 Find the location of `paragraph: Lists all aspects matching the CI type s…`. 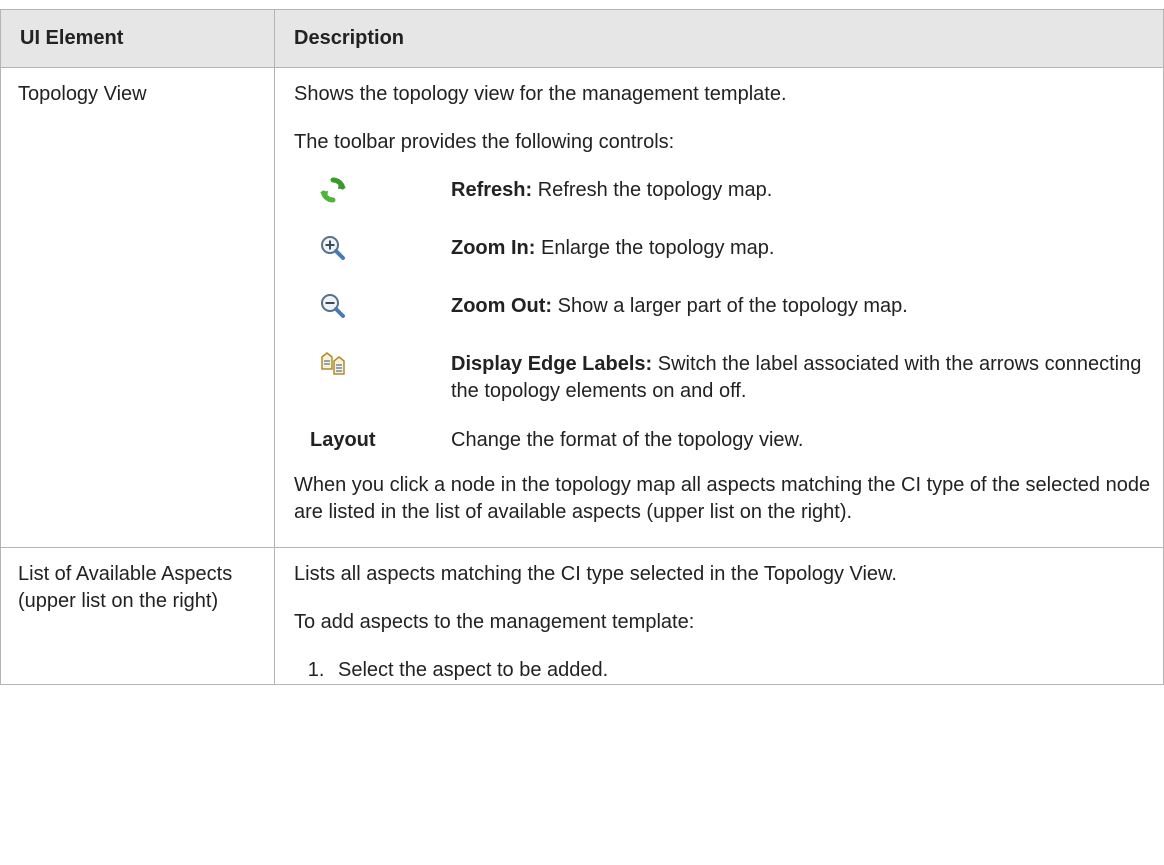

paragraph: Lists all aspects matching the CI type s… is located at coordinates (595, 574).